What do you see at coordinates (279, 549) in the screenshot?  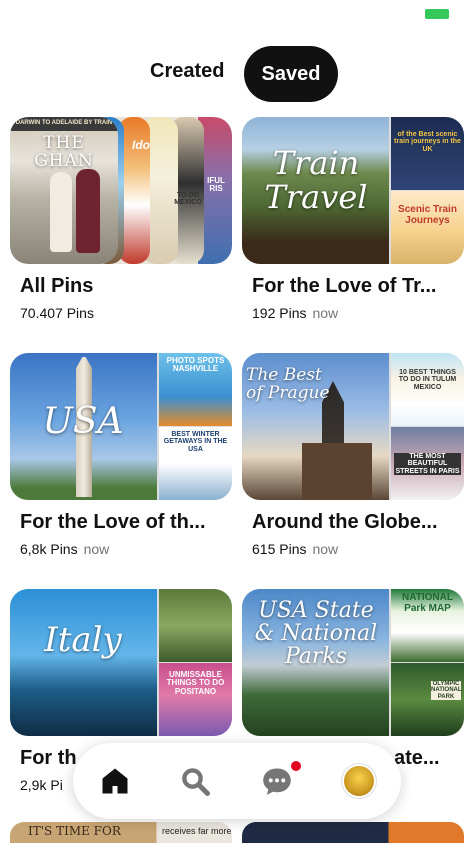 I see `pin-count: 615 Pins` at bounding box center [279, 549].